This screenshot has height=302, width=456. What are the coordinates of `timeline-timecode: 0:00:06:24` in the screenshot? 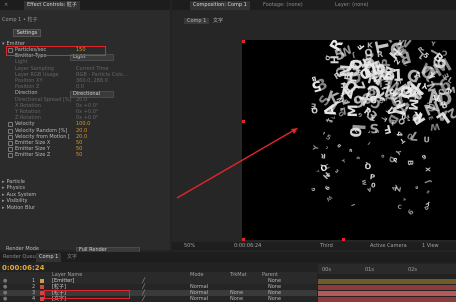 It's located at (23, 268).